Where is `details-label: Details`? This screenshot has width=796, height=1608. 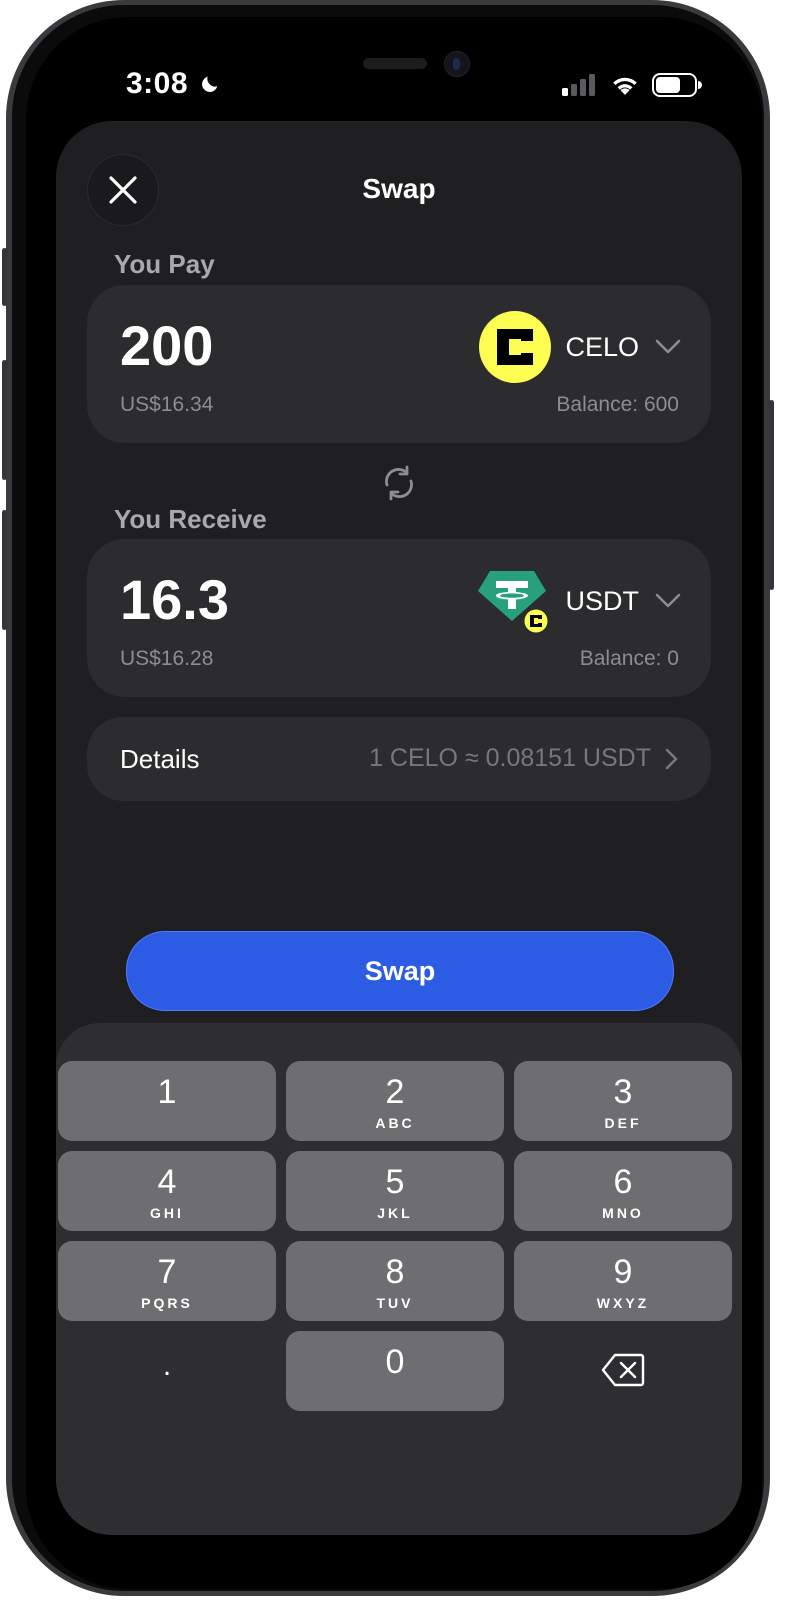
details-label: Details is located at coordinates (160, 759).